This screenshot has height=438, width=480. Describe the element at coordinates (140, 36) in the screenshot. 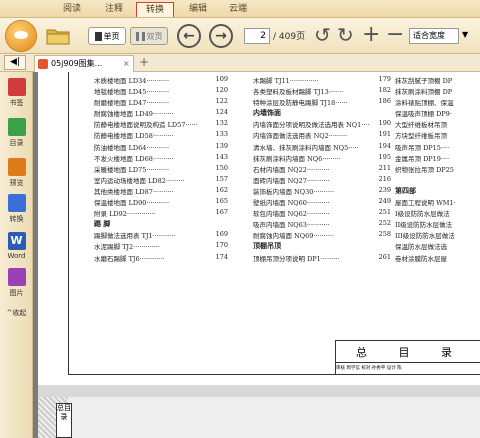

I see `double-page-icon` at that location.